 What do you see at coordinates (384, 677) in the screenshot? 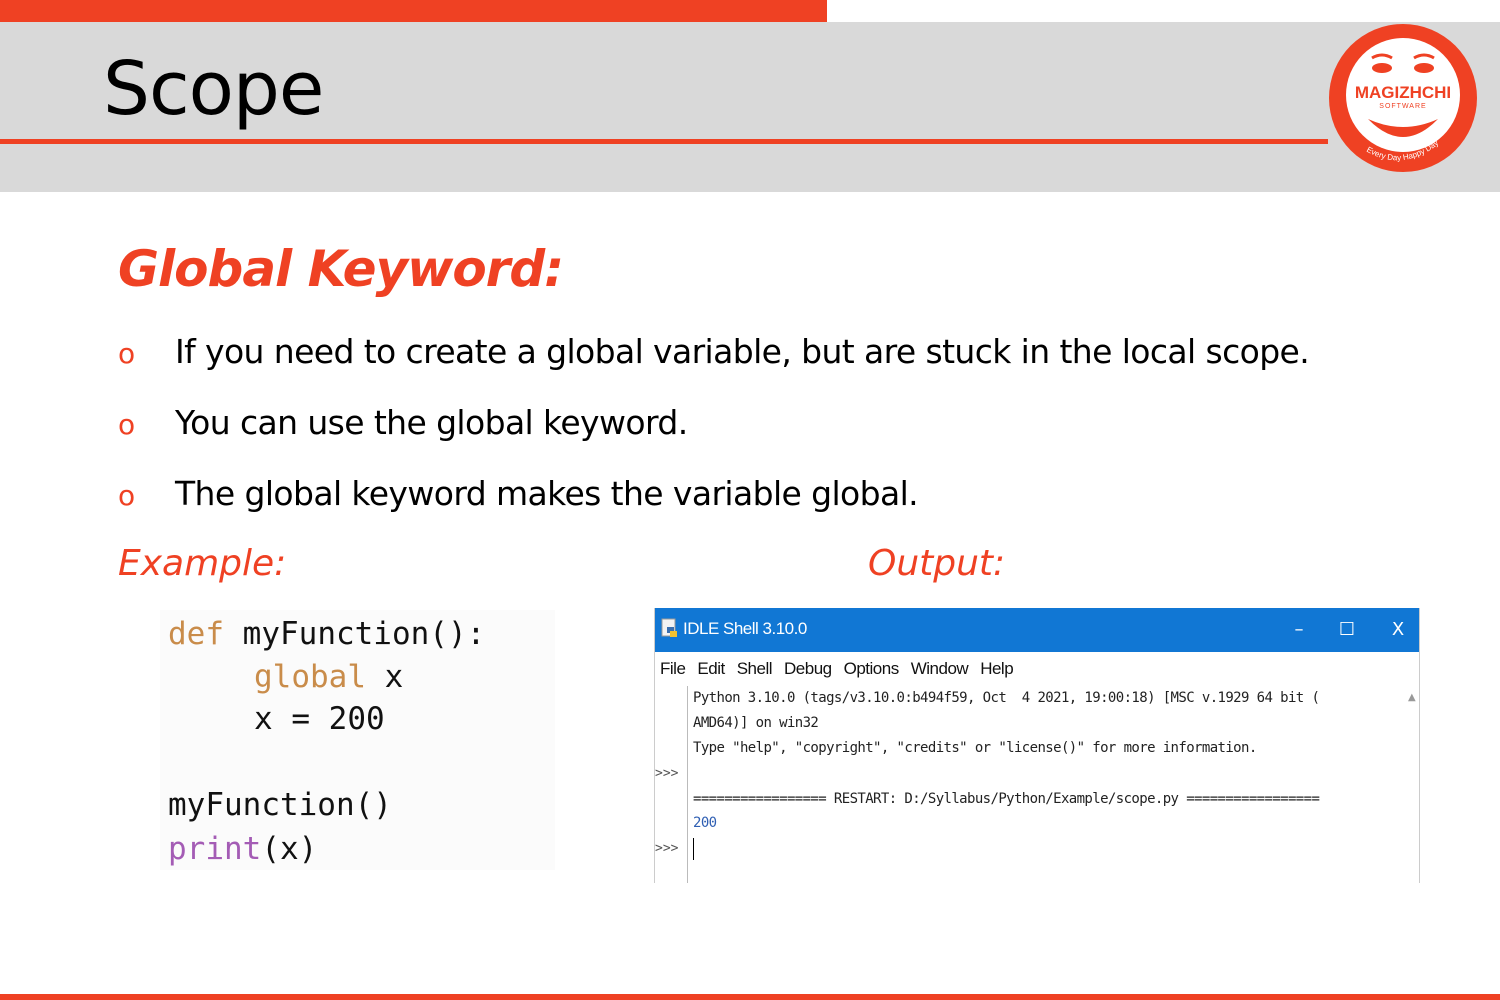
I see `code-text: x` at bounding box center [384, 677].